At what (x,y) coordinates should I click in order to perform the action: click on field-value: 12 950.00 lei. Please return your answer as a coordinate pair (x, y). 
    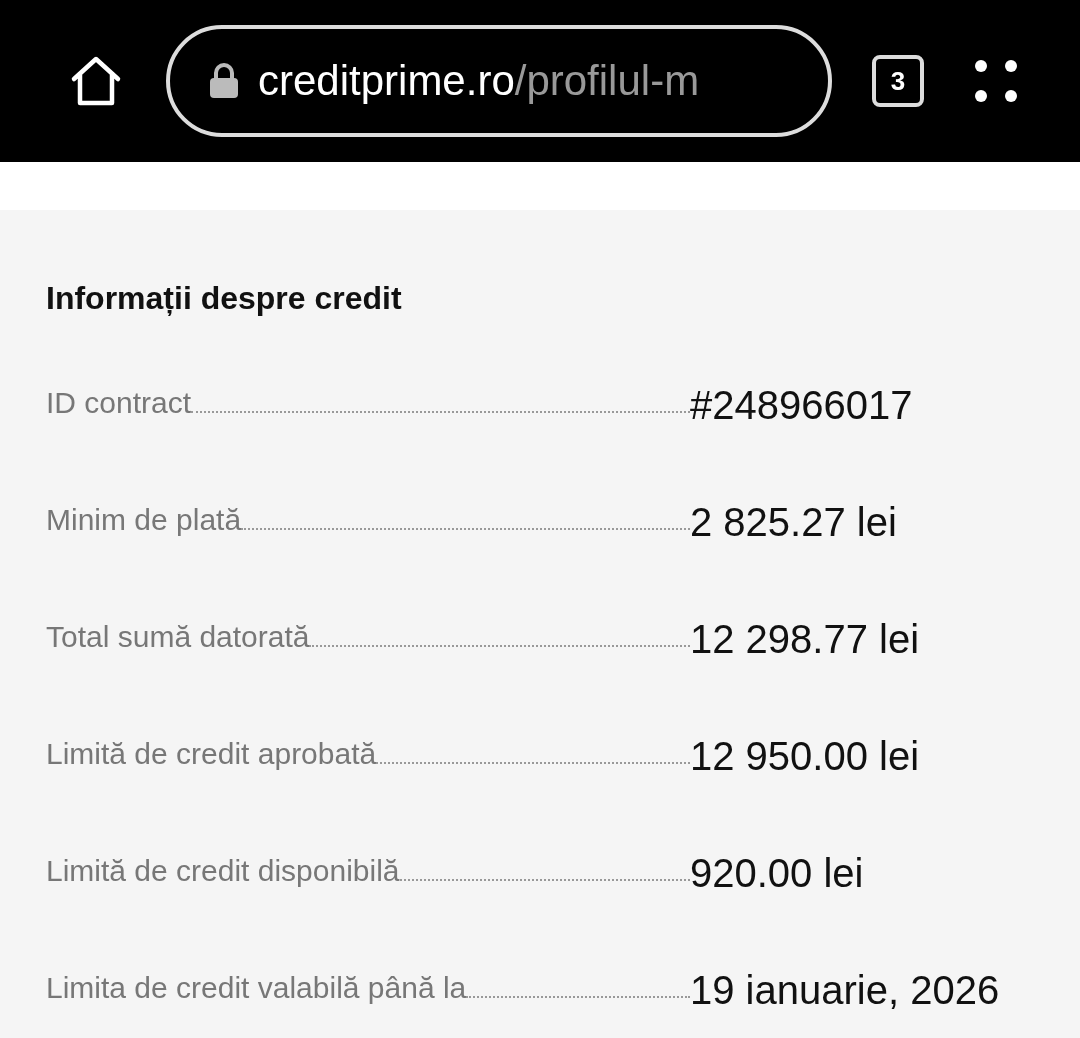
    Looking at the image, I should click on (805, 756).